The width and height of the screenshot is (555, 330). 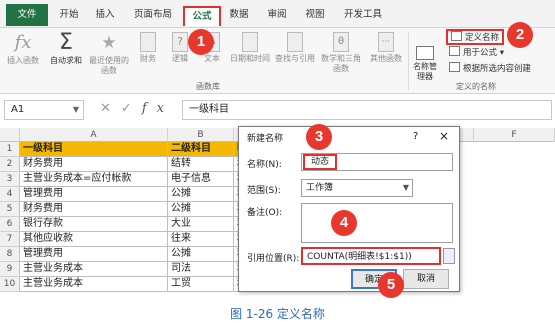 I want to click on question-book-icon: ?, so click(x=180, y=42).